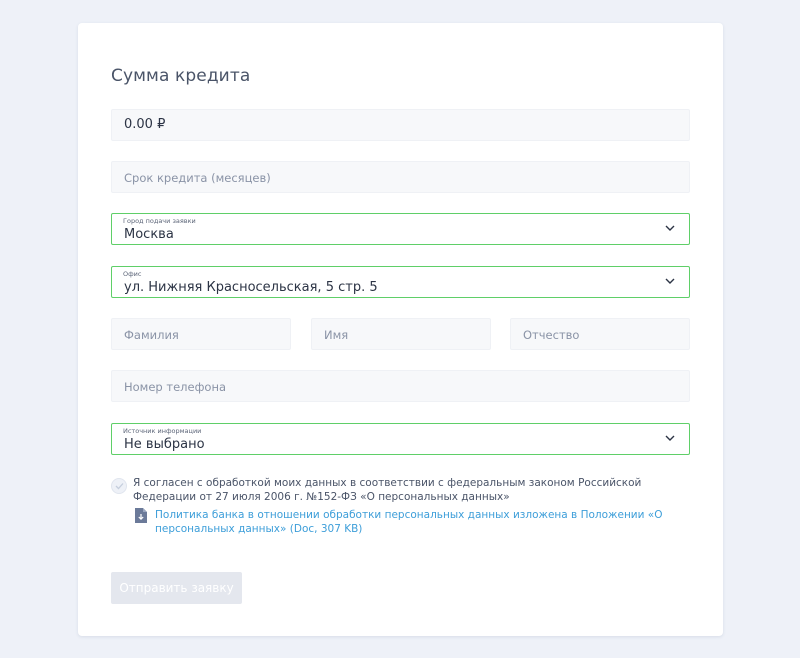 This screenshot has width=800, height=658. What do you see at coordinates (176, 588) in the screenshot?
I see `submit-button: Отправить заявку` at bounding box center [176, 588].